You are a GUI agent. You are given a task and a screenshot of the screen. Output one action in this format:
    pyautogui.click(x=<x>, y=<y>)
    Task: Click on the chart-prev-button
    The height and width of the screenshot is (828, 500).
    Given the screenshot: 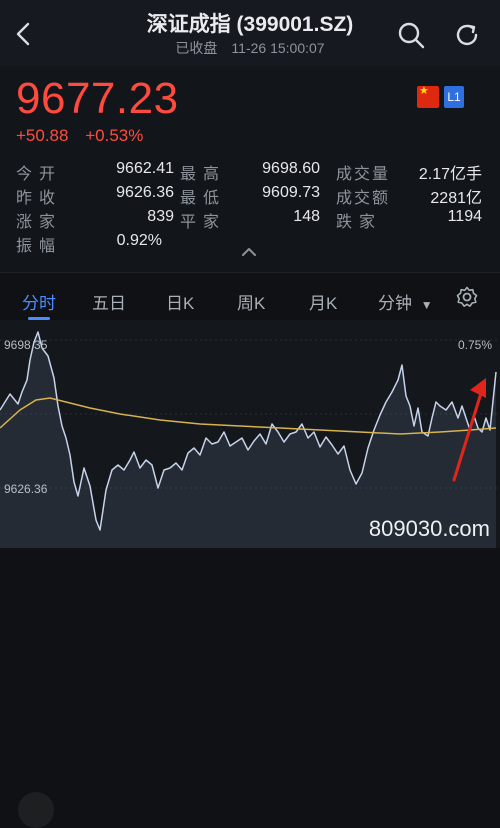 What is the action you would take?
    pyautogui.click(x=36, y=810)
    